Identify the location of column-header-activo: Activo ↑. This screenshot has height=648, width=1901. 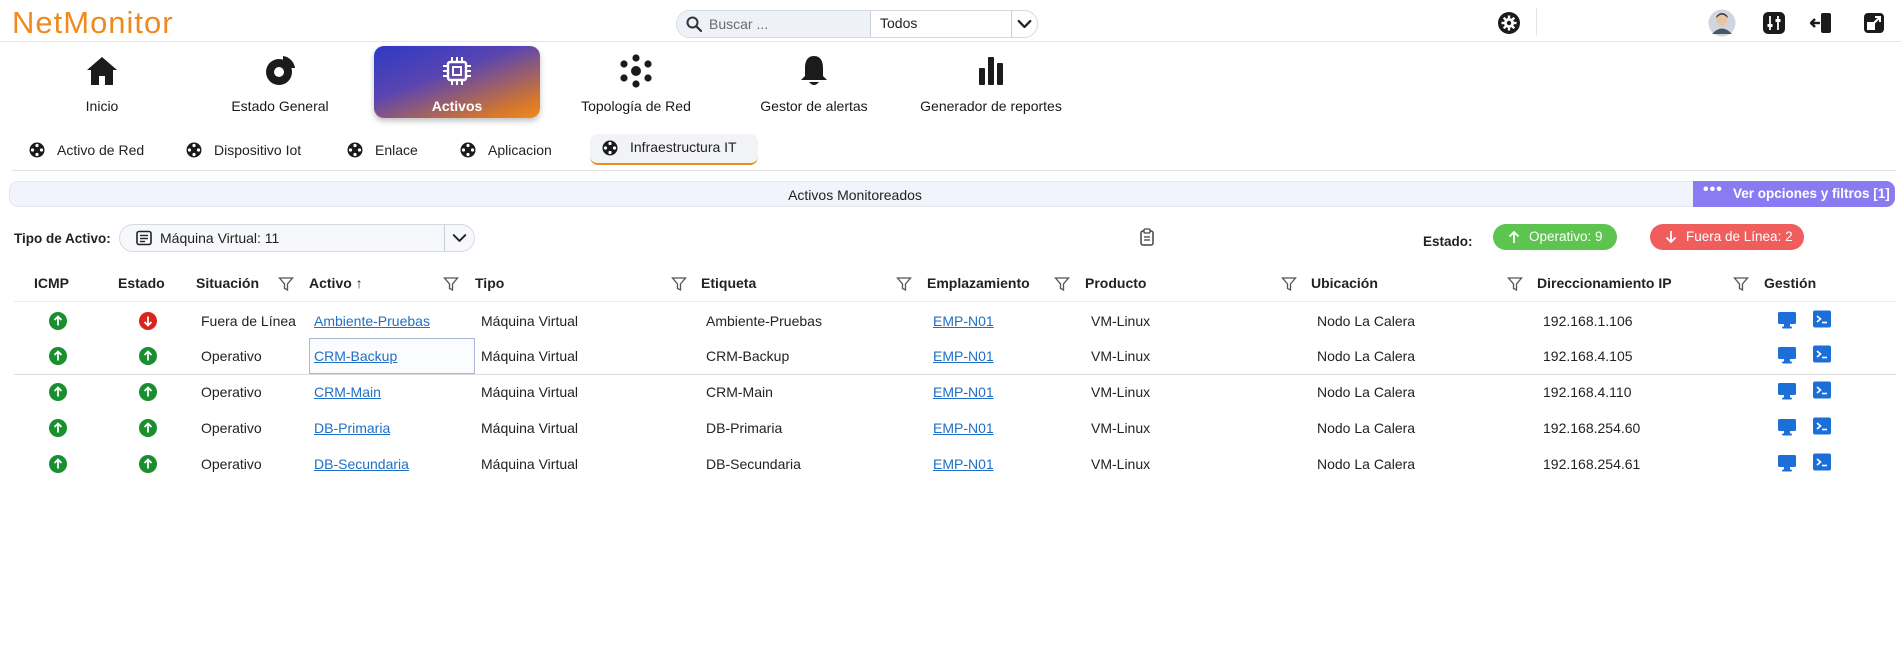
(336, 283).